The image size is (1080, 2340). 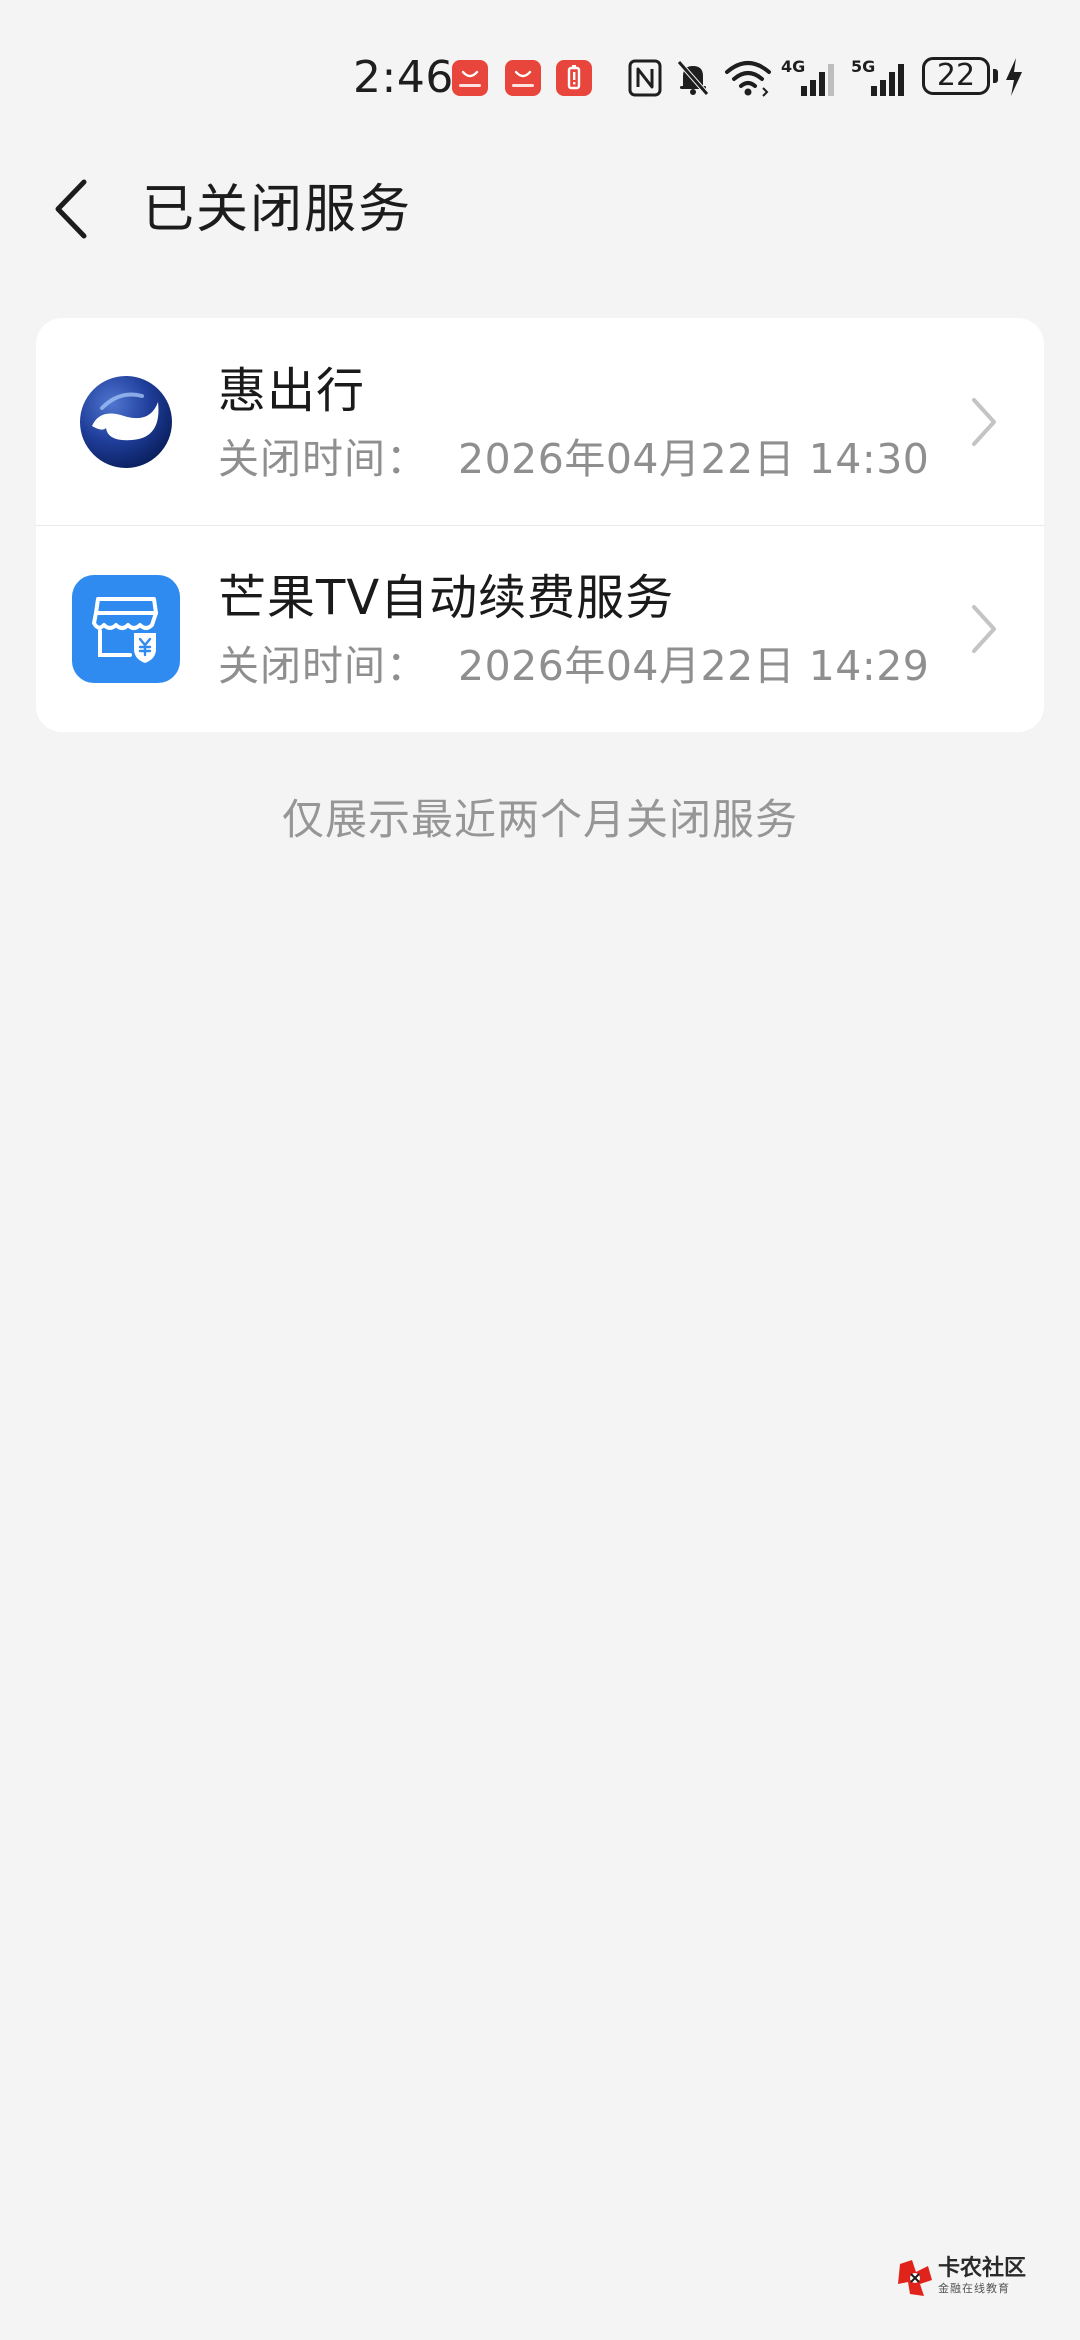 What do you see at coordinates (956, 76) in the screenshot?
I see `battery-icon: 22` at bounding box center [956, 76].